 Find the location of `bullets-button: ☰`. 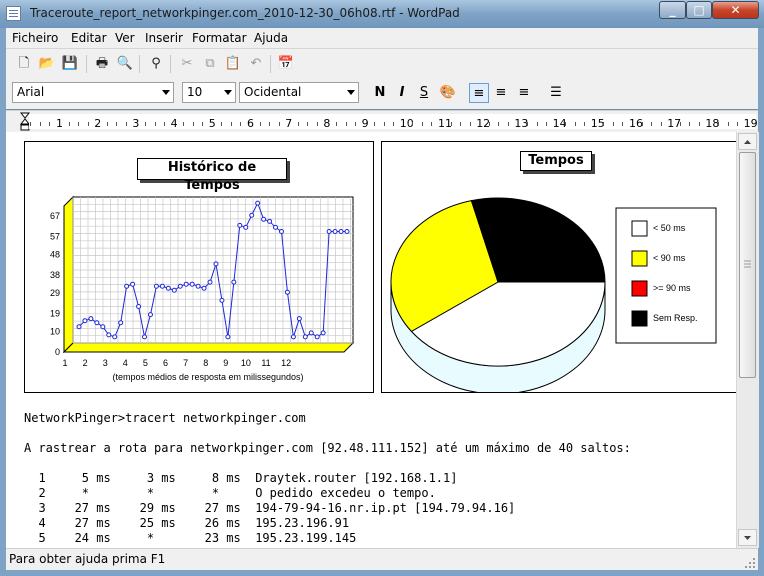

bullets-button: ☰ is located at coordinates (556, 93).